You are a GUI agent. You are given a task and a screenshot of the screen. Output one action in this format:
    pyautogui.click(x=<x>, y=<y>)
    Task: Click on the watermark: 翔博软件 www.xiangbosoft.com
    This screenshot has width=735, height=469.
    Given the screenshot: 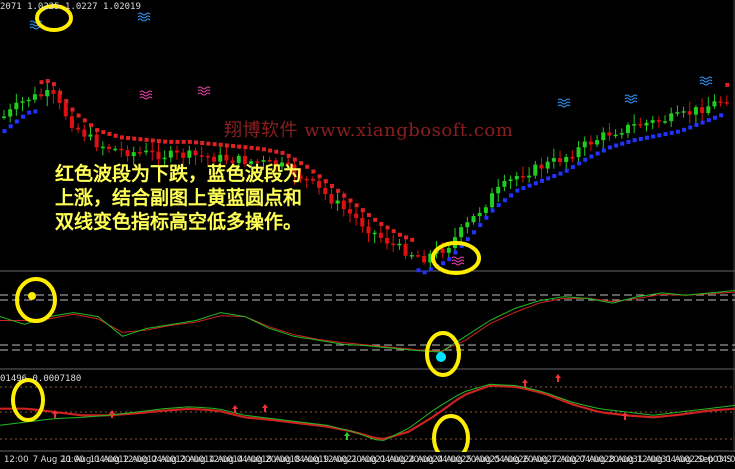 What is the action you would take?
    pyautogui.click(x=369, y=130)
    